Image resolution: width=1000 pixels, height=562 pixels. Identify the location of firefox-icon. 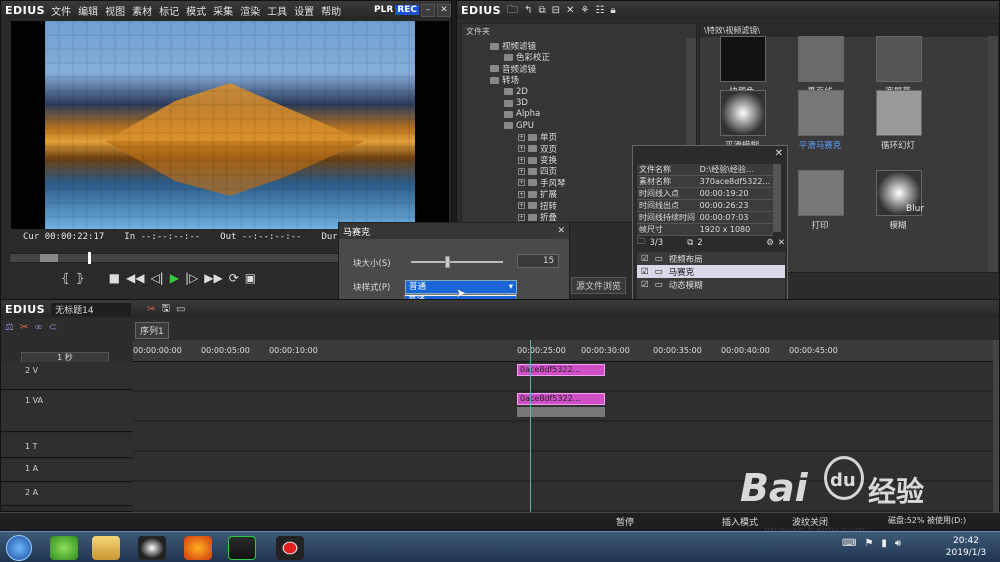
(198, 548).